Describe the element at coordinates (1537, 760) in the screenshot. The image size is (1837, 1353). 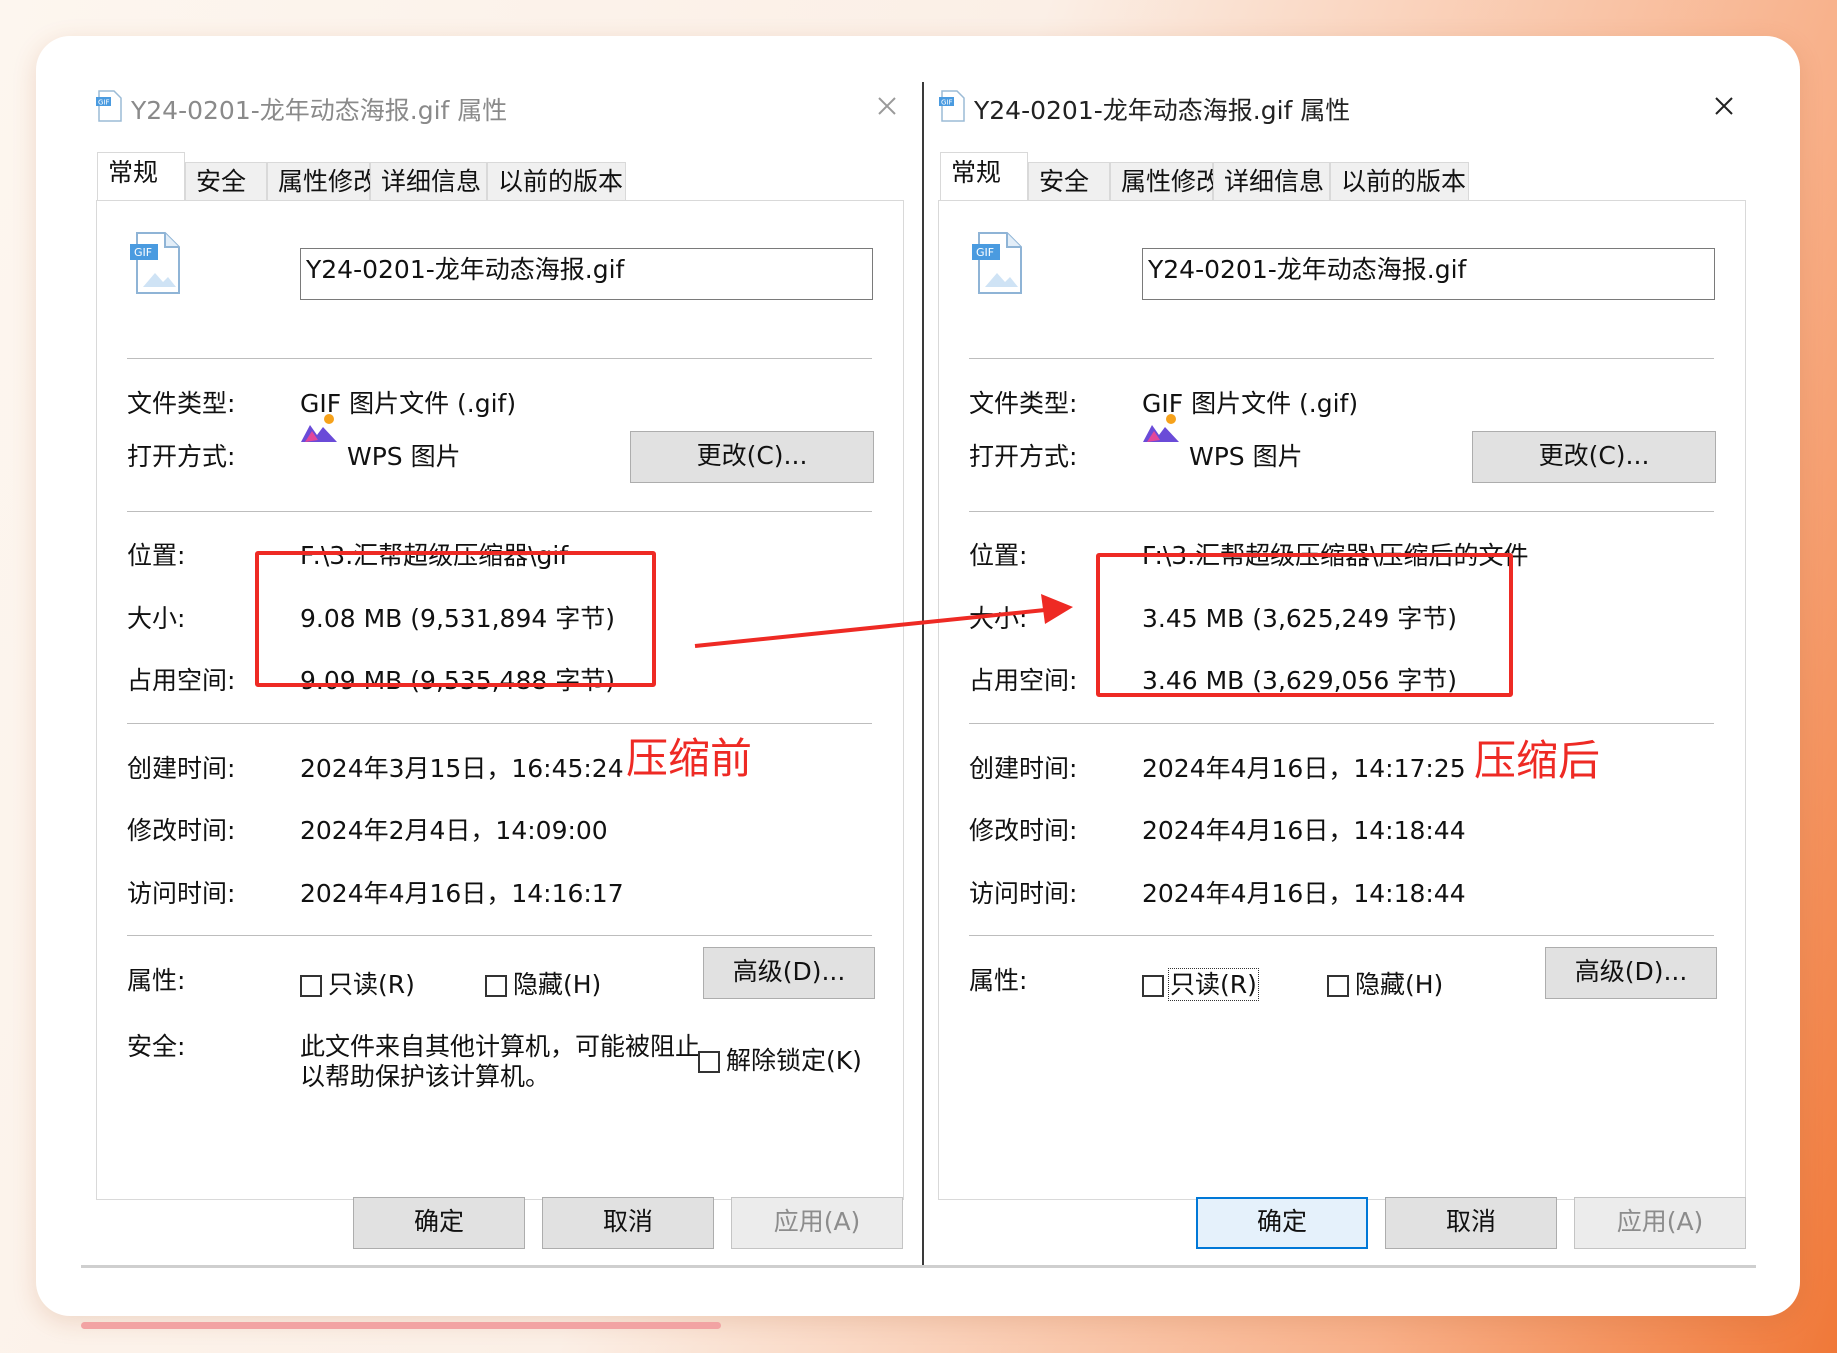
I see `label-after-compression: 压缩后` at that location.